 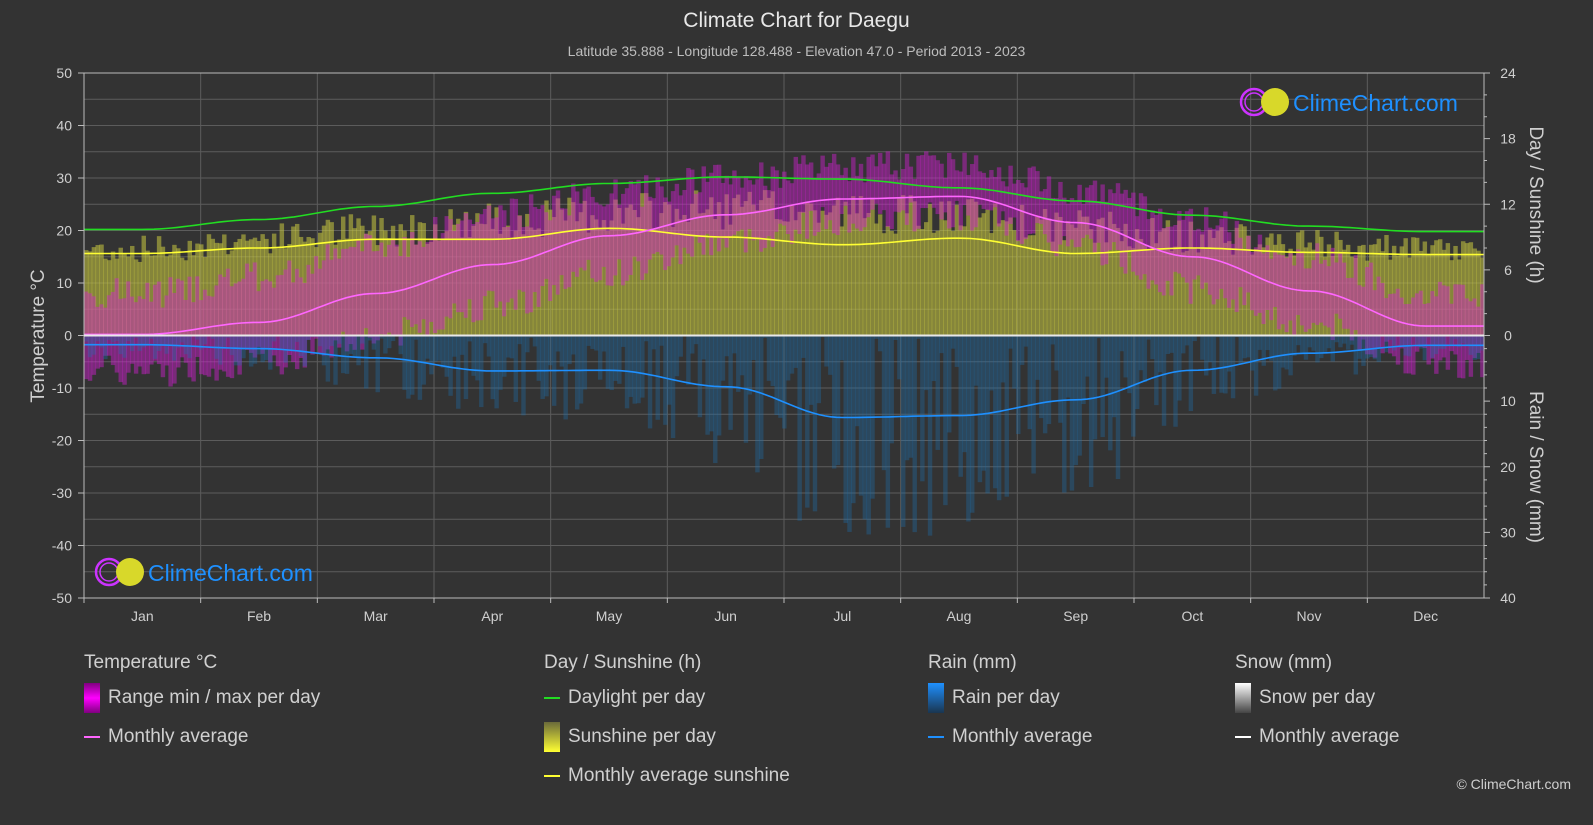 What do you see at coordinates (959, 616) in the screenshot?
I see `month-label: Aug` at bounding box center [959, 616].